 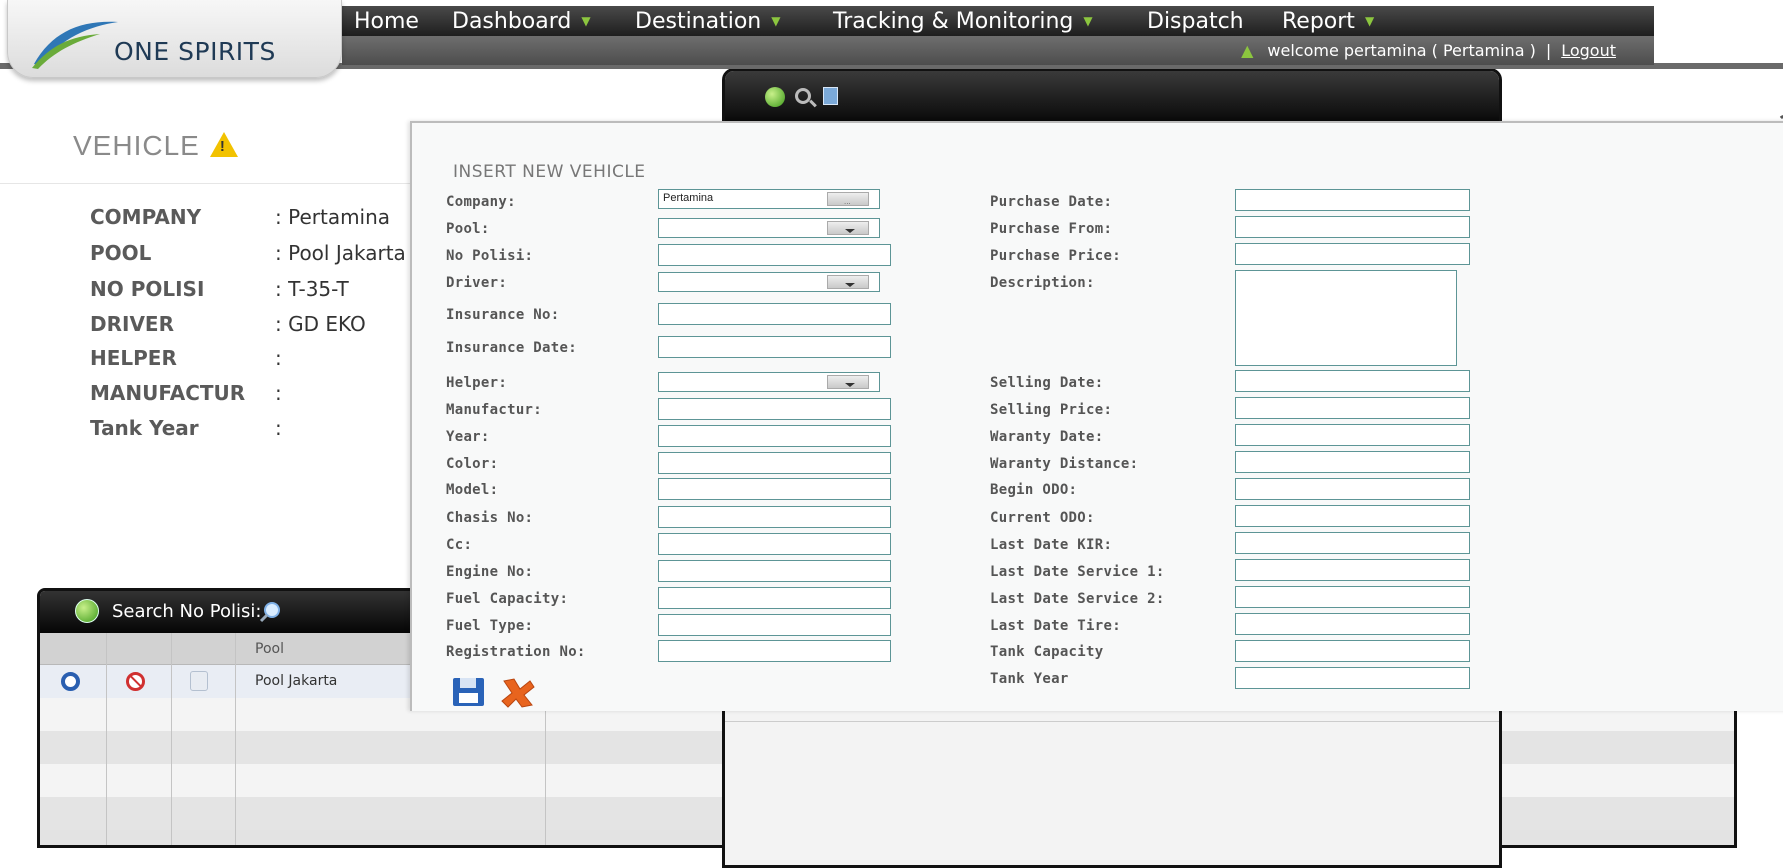 What do you see at coordinates (1047, 652) in the screenshot?
I see `tank-capacity-label: Tank Capacity` at bounding box center [1047, 652].